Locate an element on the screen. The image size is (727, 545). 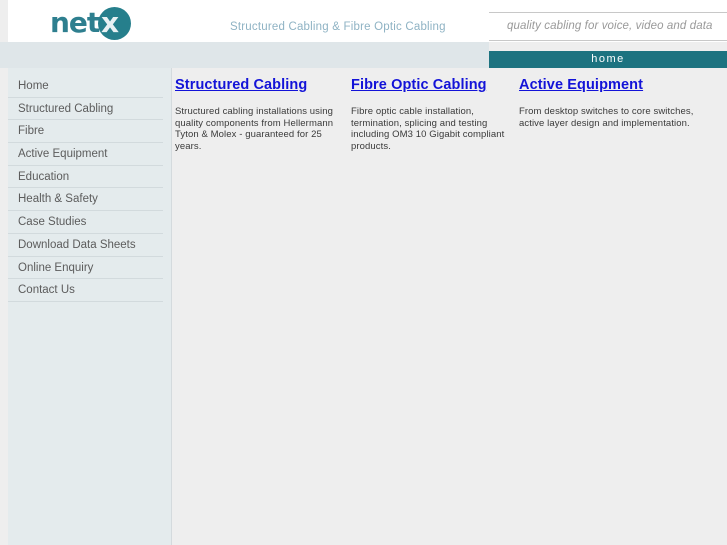
site-logo: net x is located at coordinates (98, 22).